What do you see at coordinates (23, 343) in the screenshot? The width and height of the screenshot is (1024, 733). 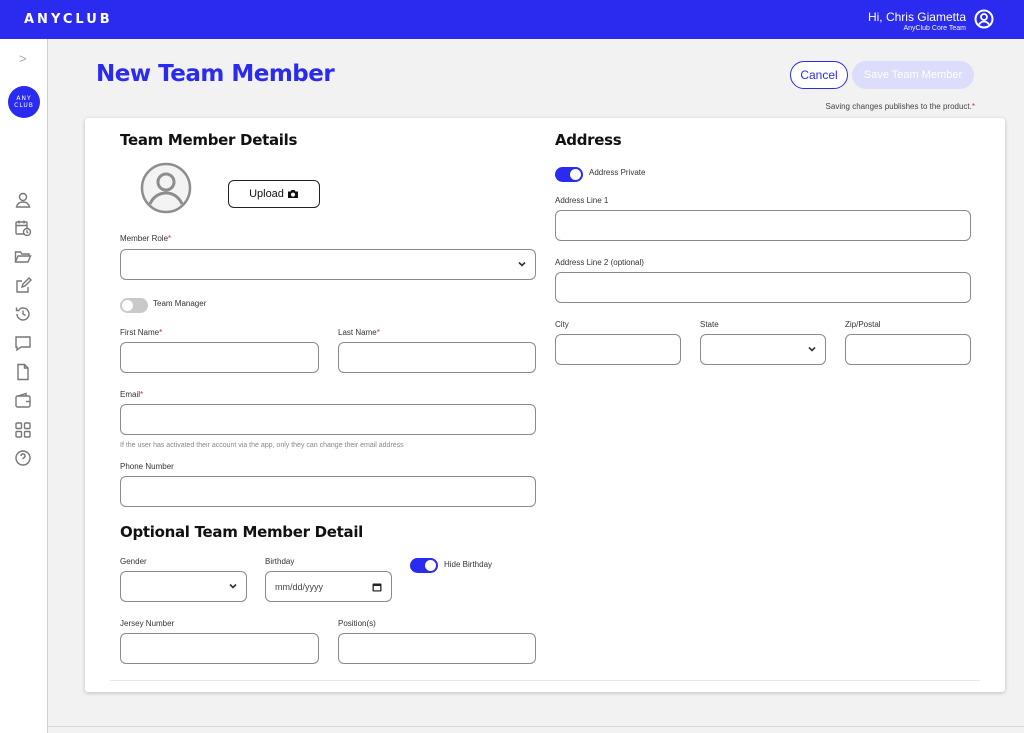 I see `chat-icon` at bounding box center [23, 343].